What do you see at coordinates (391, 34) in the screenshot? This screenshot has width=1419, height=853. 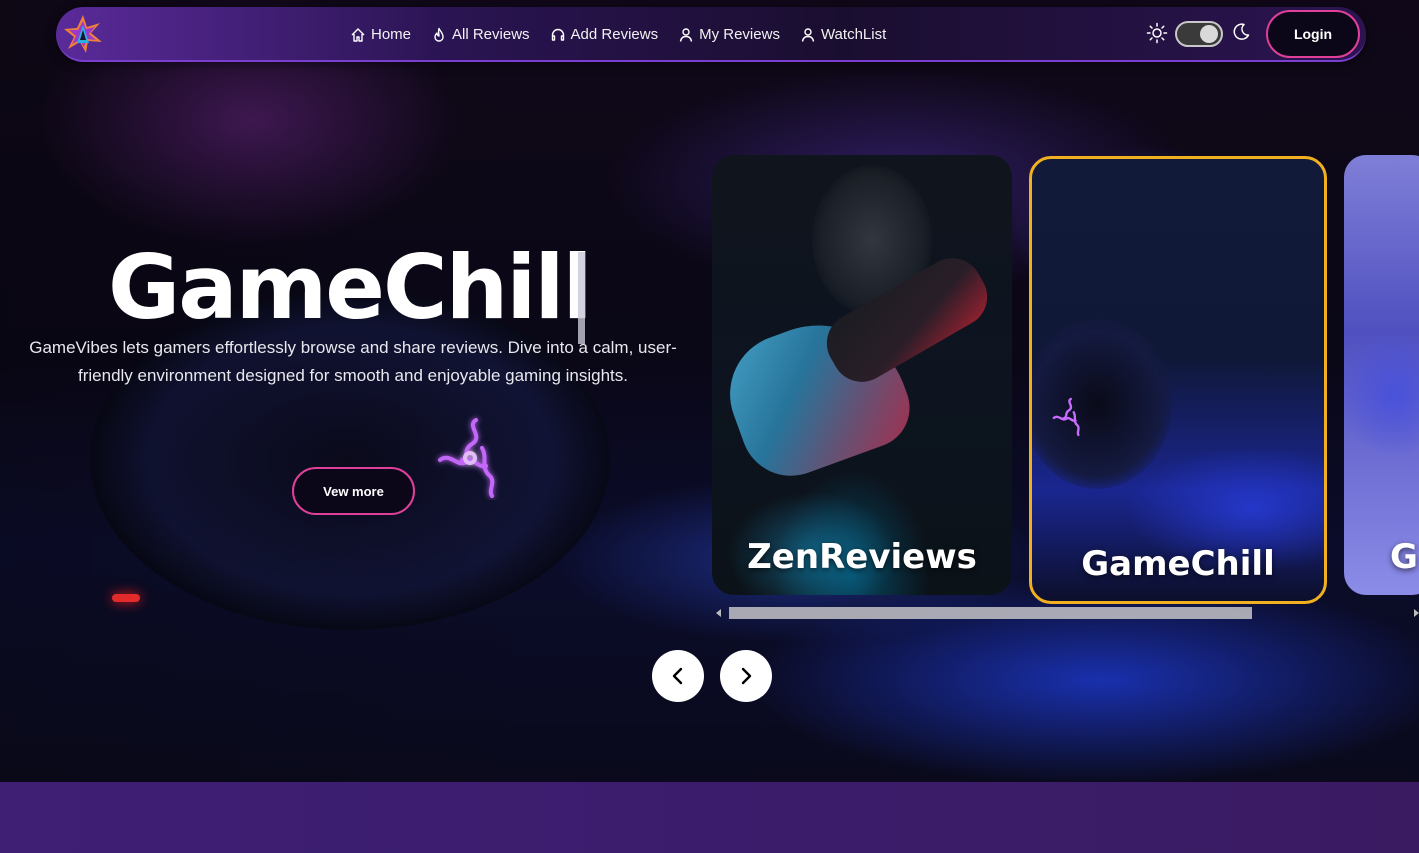 I see `nav-home-label: Home` at bounding box center [391, 34].